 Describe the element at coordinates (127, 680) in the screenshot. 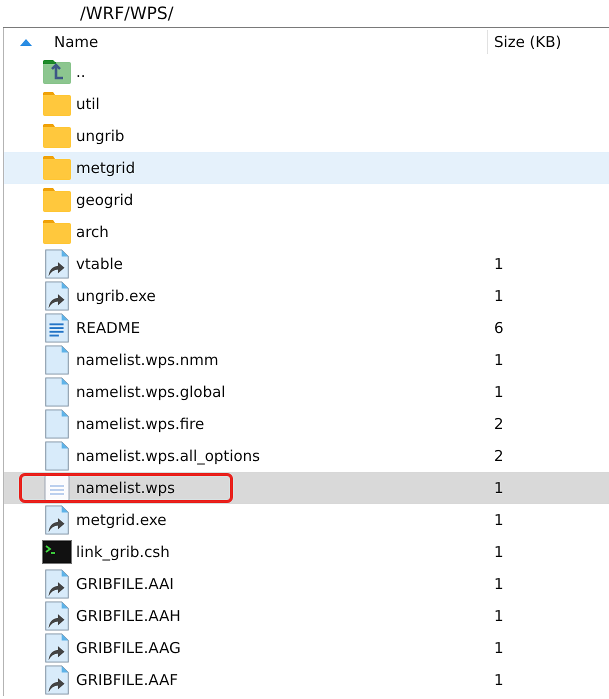

I see `file-name: GRIBFILE.AAF` at that location.